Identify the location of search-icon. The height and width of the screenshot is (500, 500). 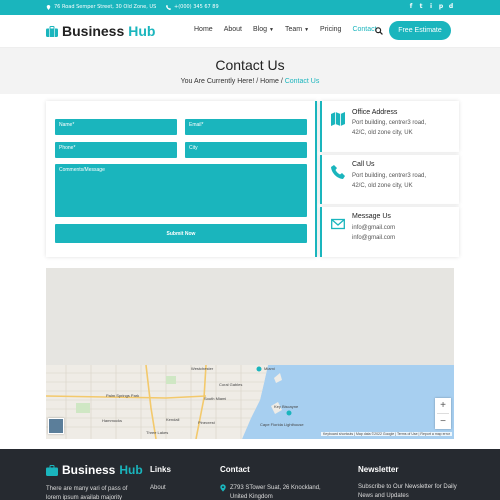
(379, 31).